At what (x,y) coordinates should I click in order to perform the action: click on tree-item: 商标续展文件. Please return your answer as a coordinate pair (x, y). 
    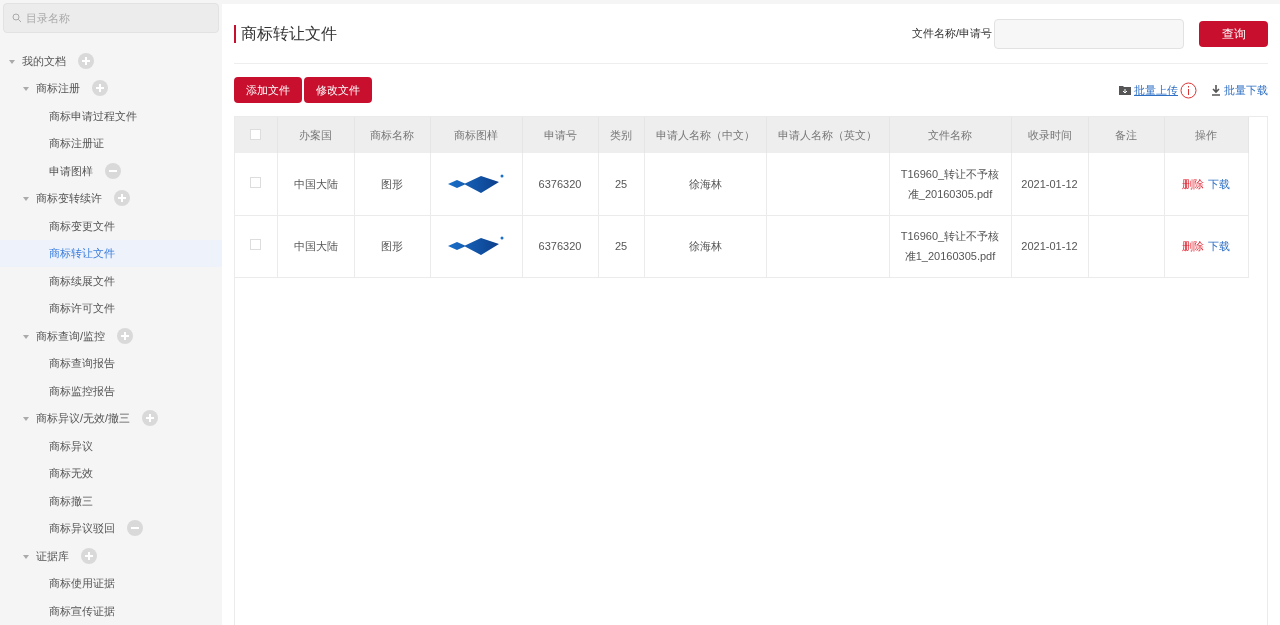
    Looking at the image, I should click on (82, 280).